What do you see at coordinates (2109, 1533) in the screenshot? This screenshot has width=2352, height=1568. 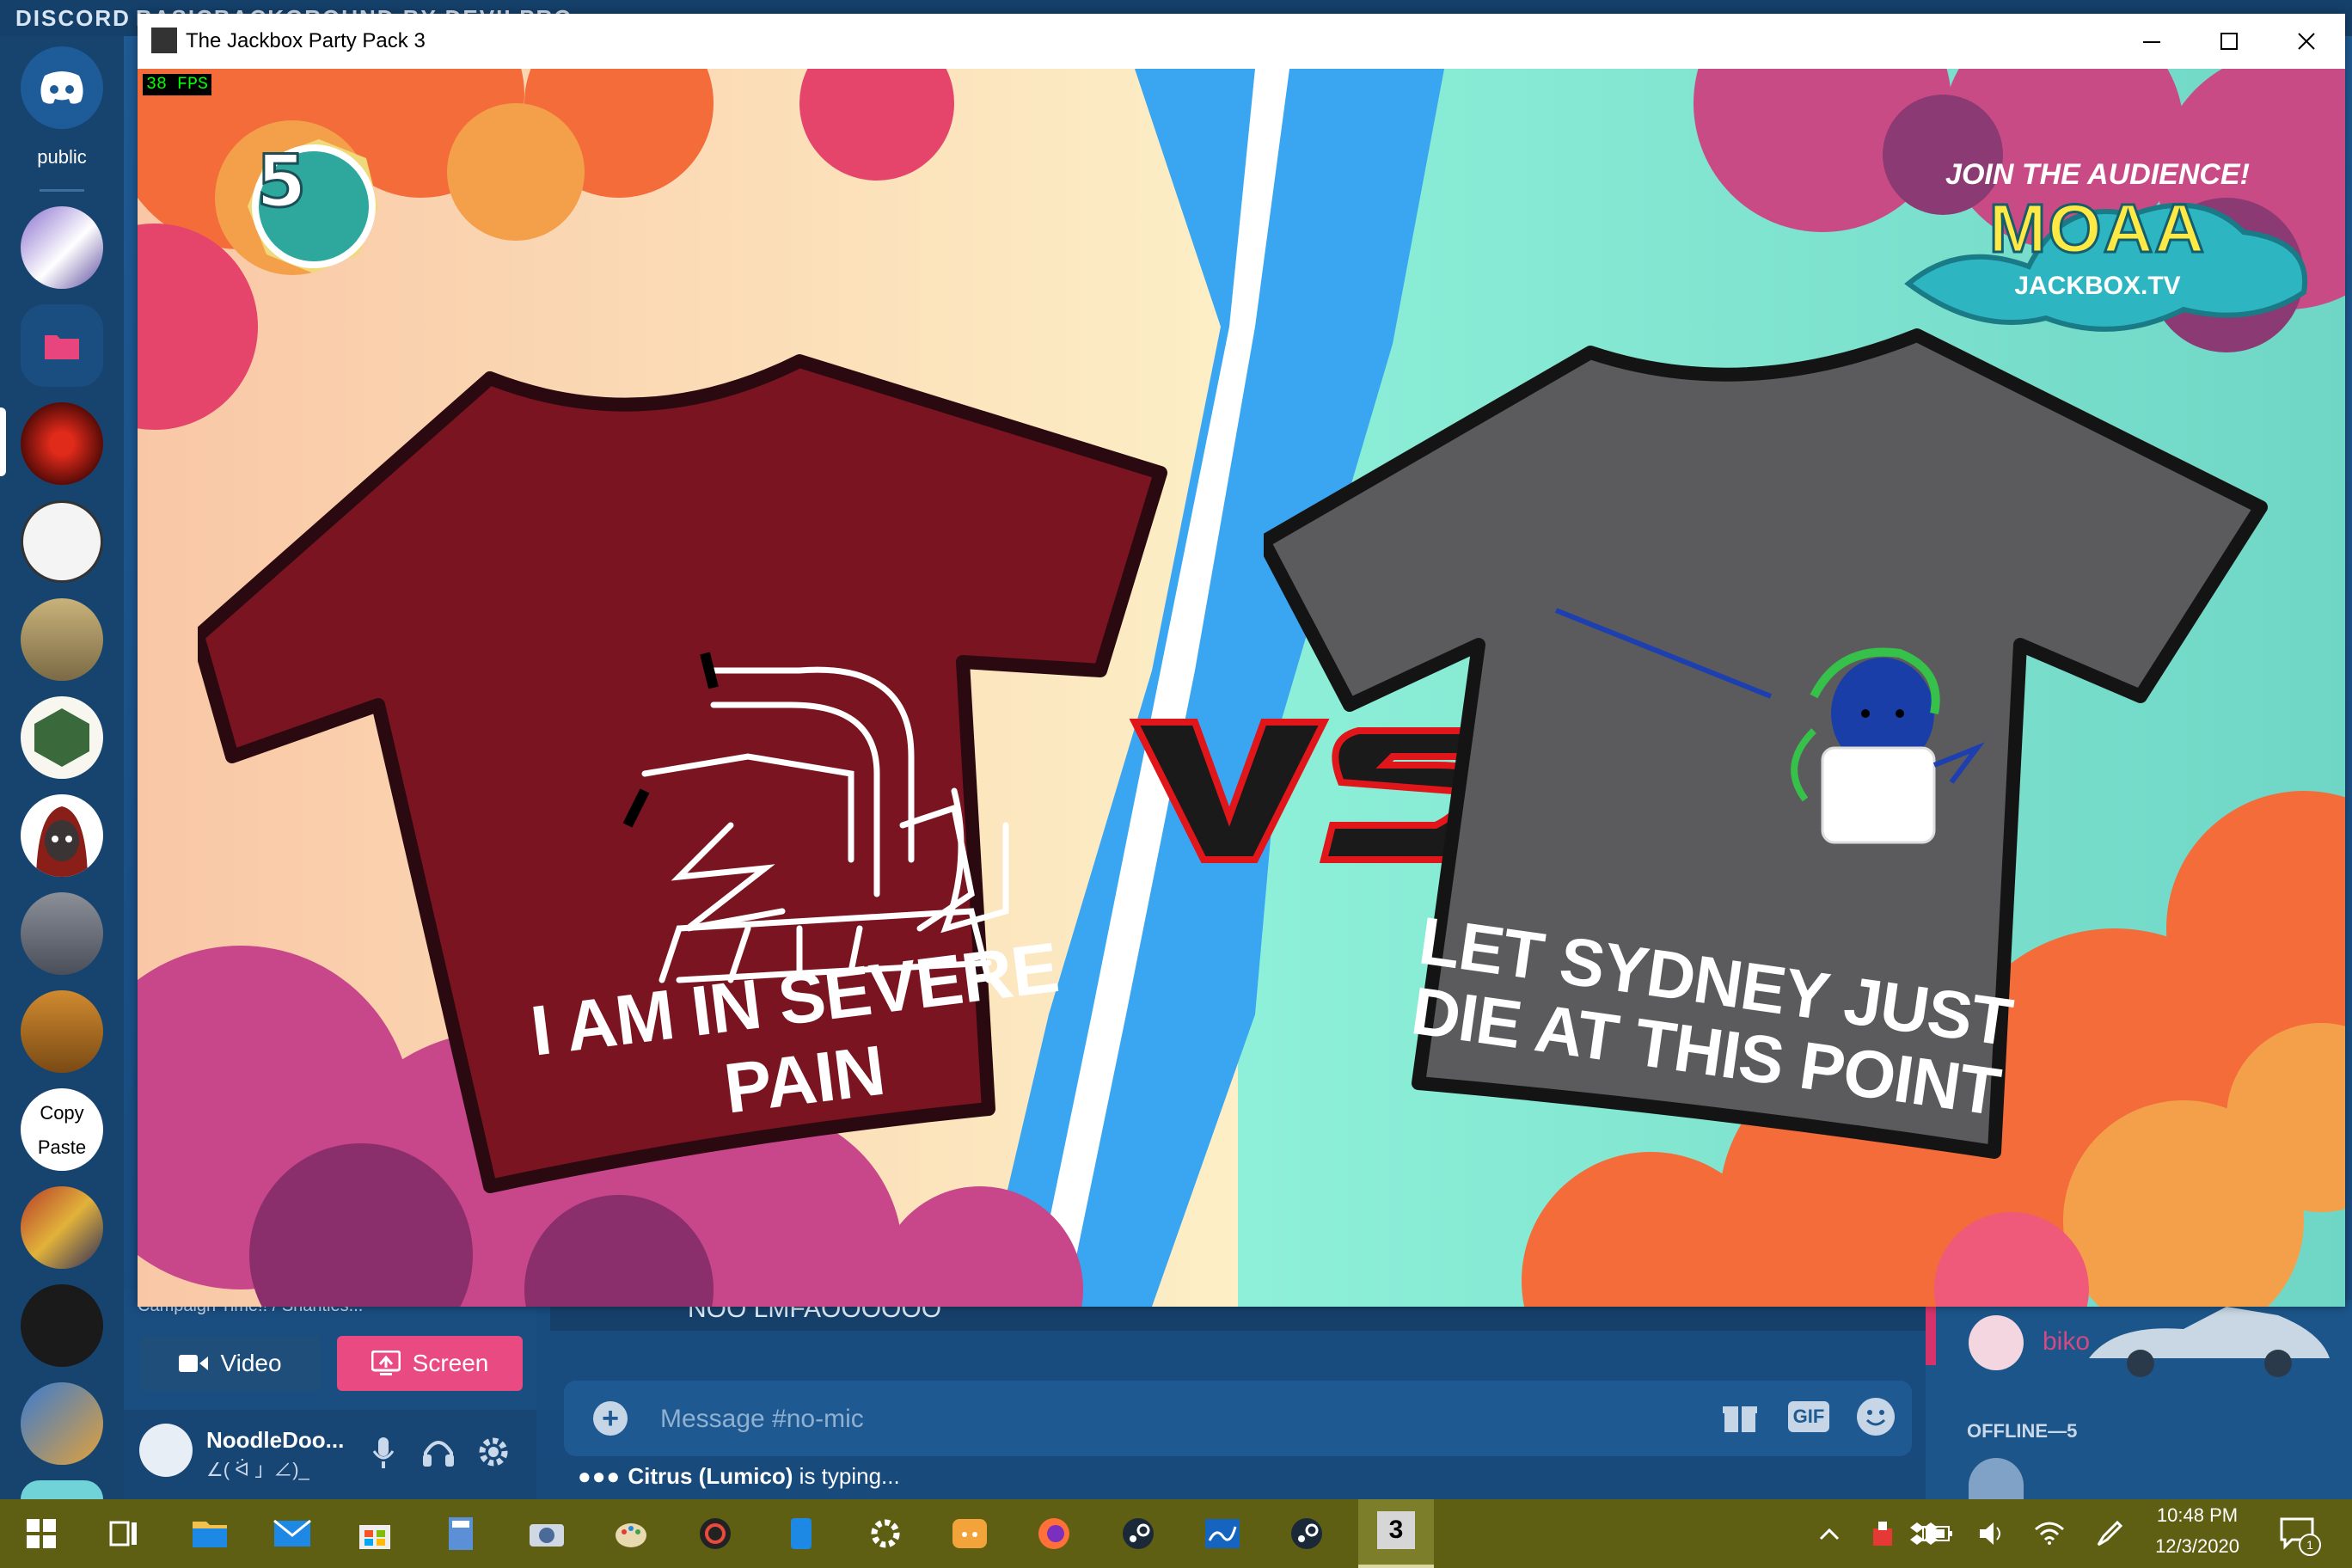 I see `pen-ink-icon` at bounding box center [2109, 1533].